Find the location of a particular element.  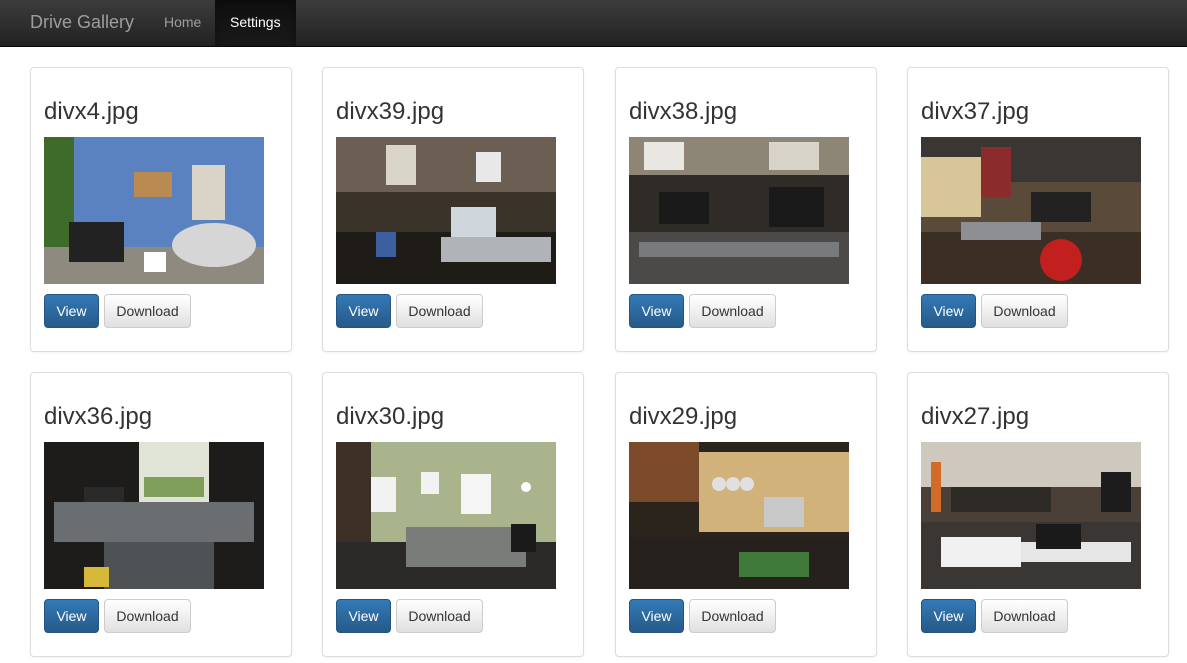

image-title: divx37.jpg is located at coordinates (975, 111).